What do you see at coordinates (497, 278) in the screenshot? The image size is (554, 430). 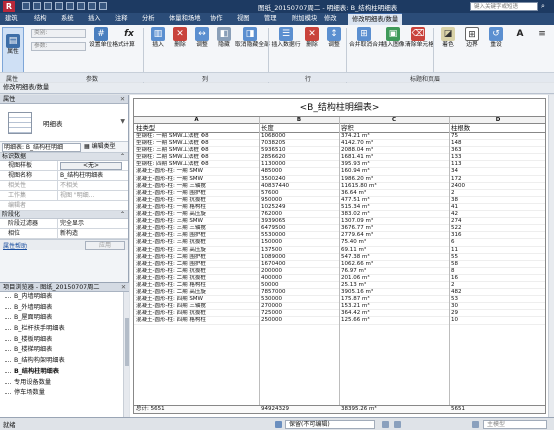 I see `cell-count: 16` at bounding box center [497, 278].